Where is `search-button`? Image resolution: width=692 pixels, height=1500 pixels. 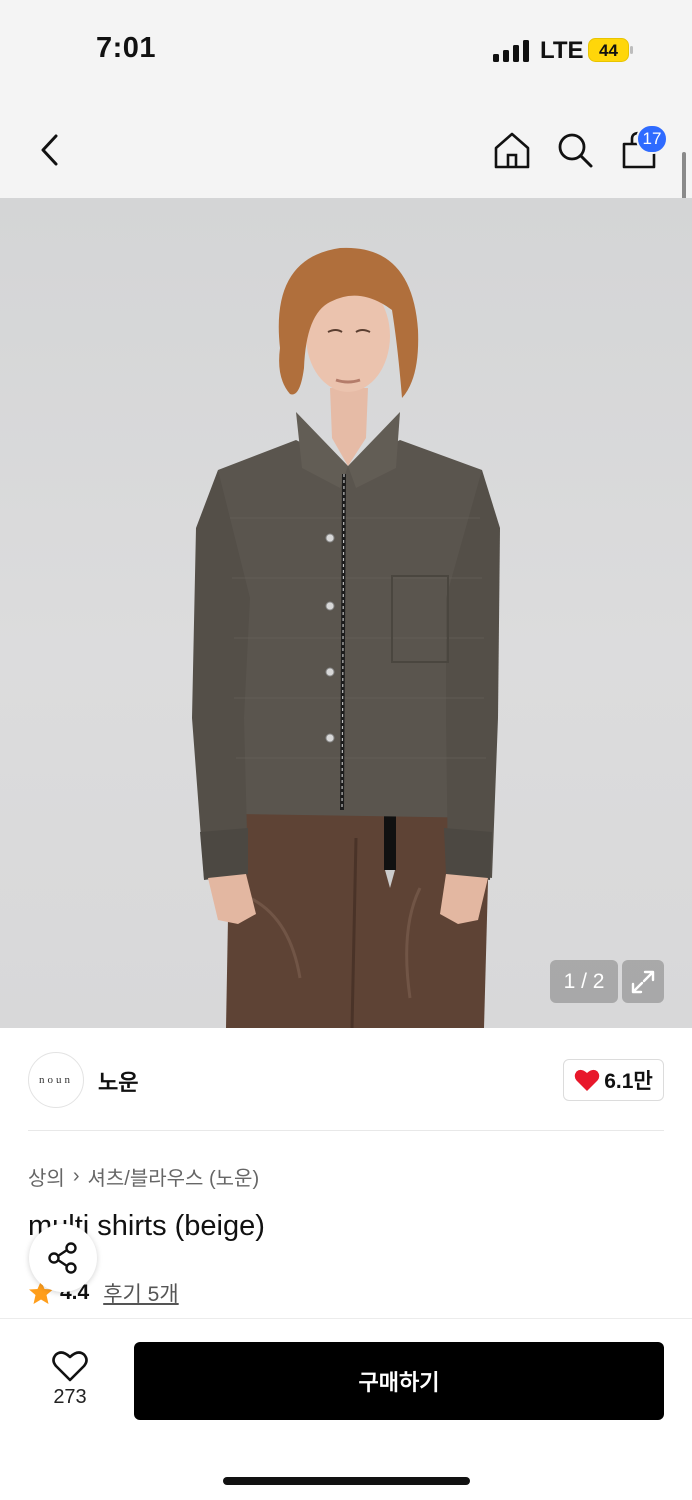 search-button is located at coordinates (575, 150).